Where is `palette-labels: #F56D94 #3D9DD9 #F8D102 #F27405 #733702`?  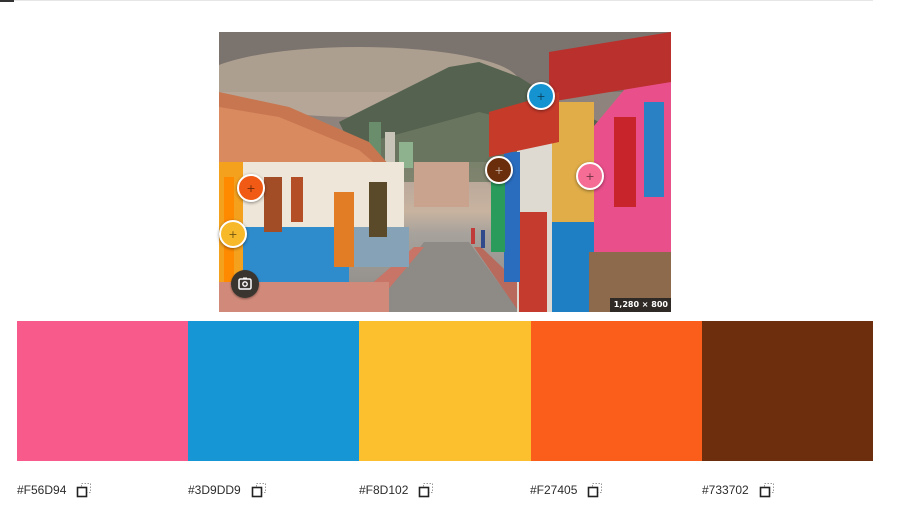 palette-labels: #F56D94 #3D9DD9 #F8D102 #F27405 #733702 is located at coordinates (452, 490).